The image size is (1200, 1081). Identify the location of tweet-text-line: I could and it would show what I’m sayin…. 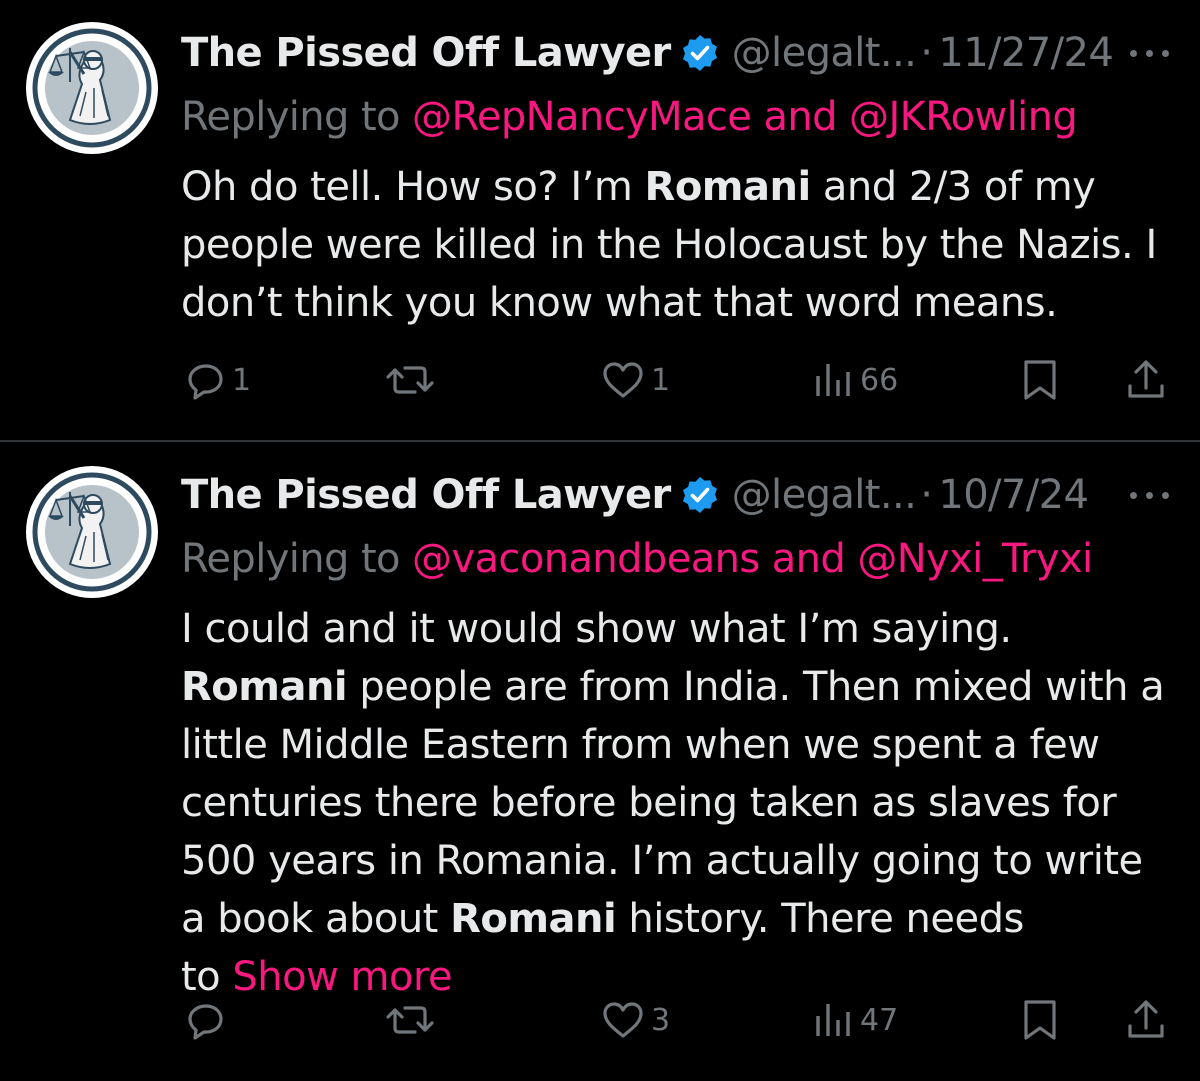
(596, 629).